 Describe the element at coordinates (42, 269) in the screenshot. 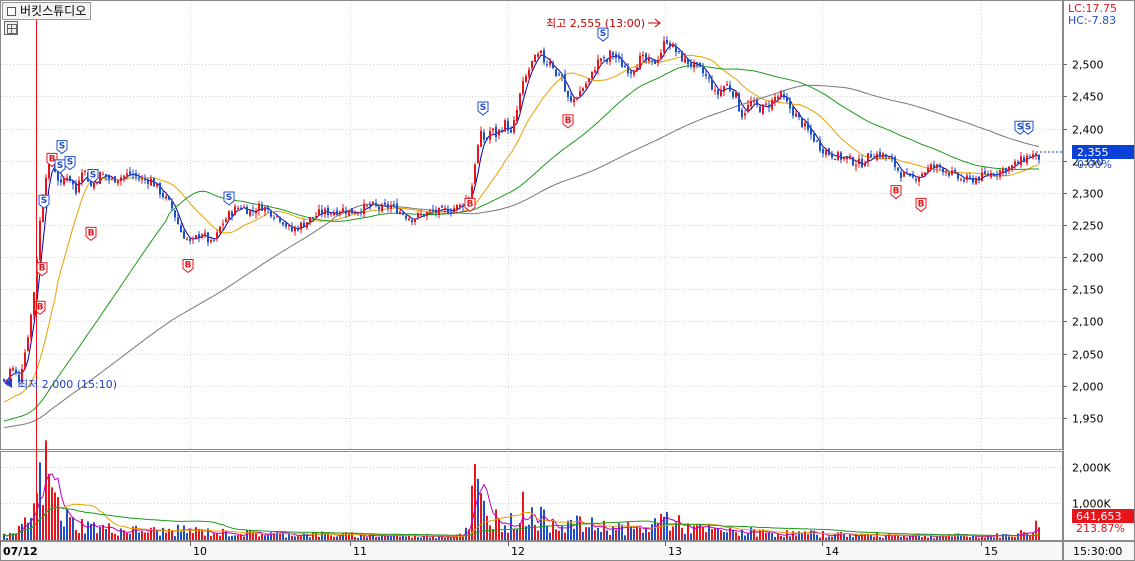

I see `buy-signal-marker-letter: B` at that location.